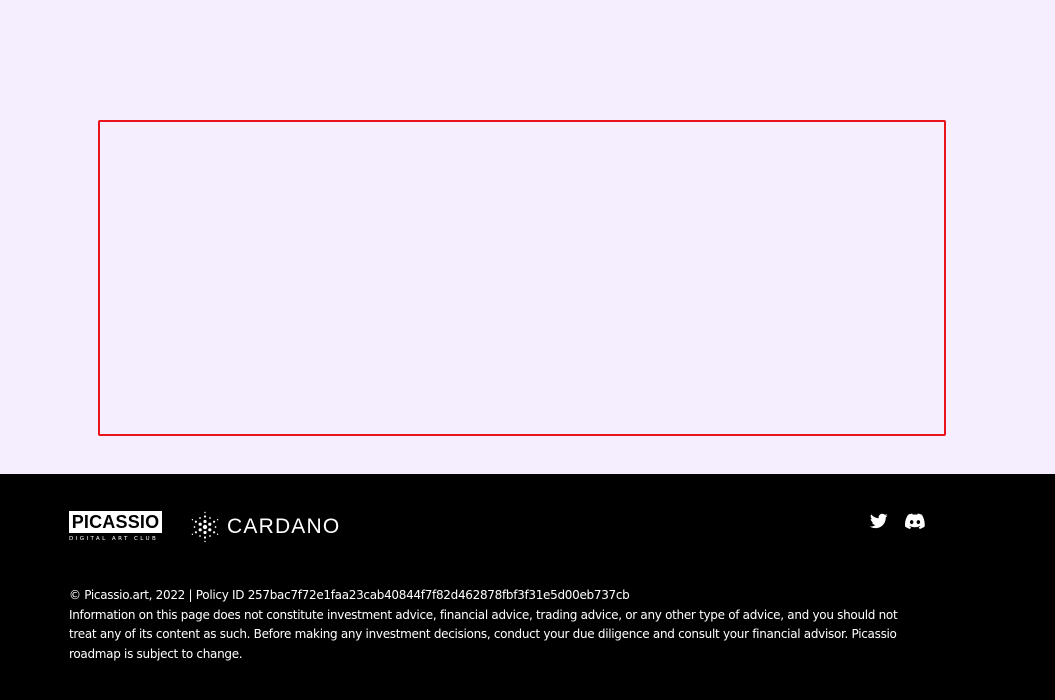 This screenshot has width=1055, height=700. I want to click on cardano-logo-icon, so click(205, 527).